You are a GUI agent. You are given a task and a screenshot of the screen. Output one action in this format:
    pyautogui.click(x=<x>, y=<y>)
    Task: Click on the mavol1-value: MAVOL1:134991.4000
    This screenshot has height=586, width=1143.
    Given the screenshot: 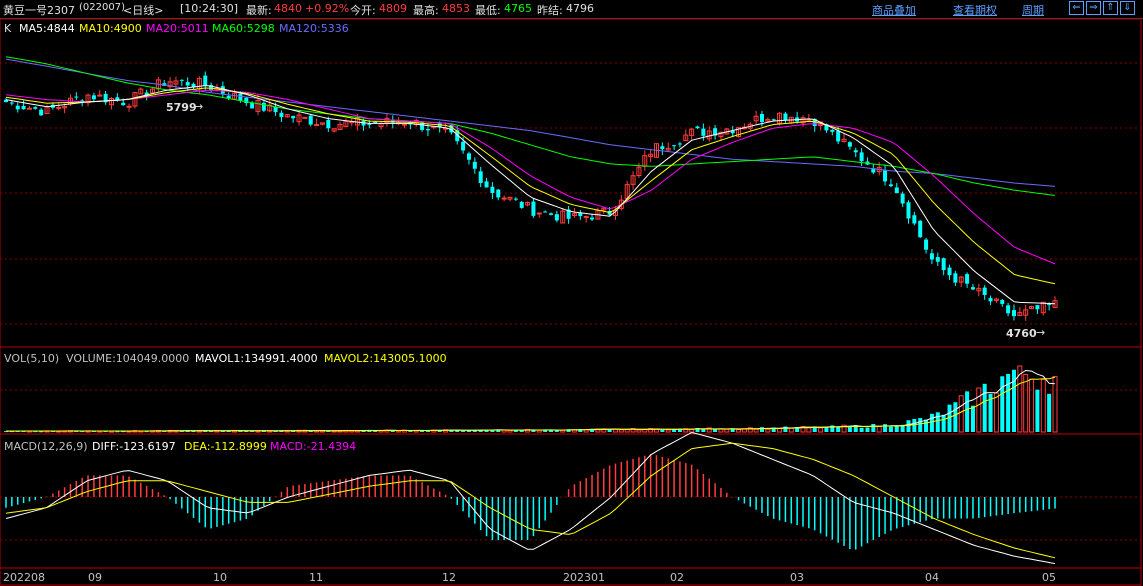 What is the action you would take?
    pyautogui.click(x=256, y=358)
    